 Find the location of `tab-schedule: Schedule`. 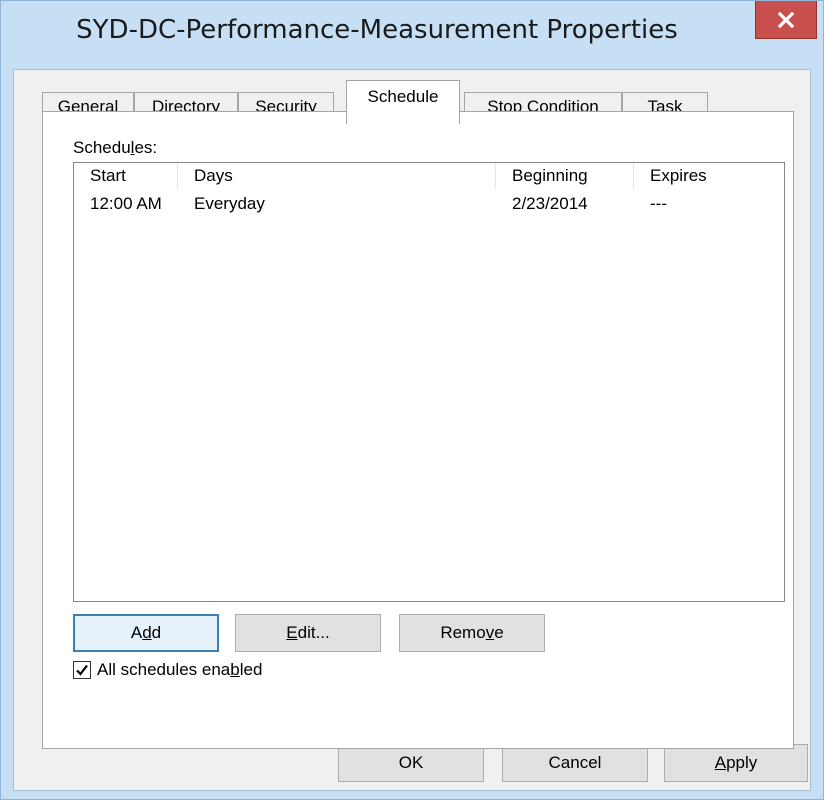

tab-schedule: Schedule is located at coordinates (403, 102).